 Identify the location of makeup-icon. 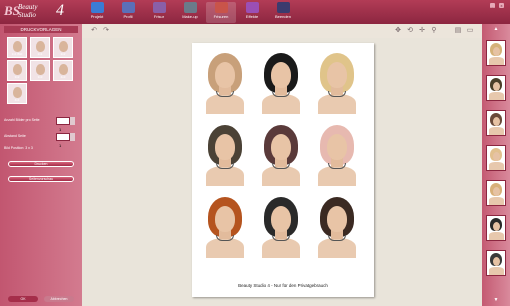
(190, 7).